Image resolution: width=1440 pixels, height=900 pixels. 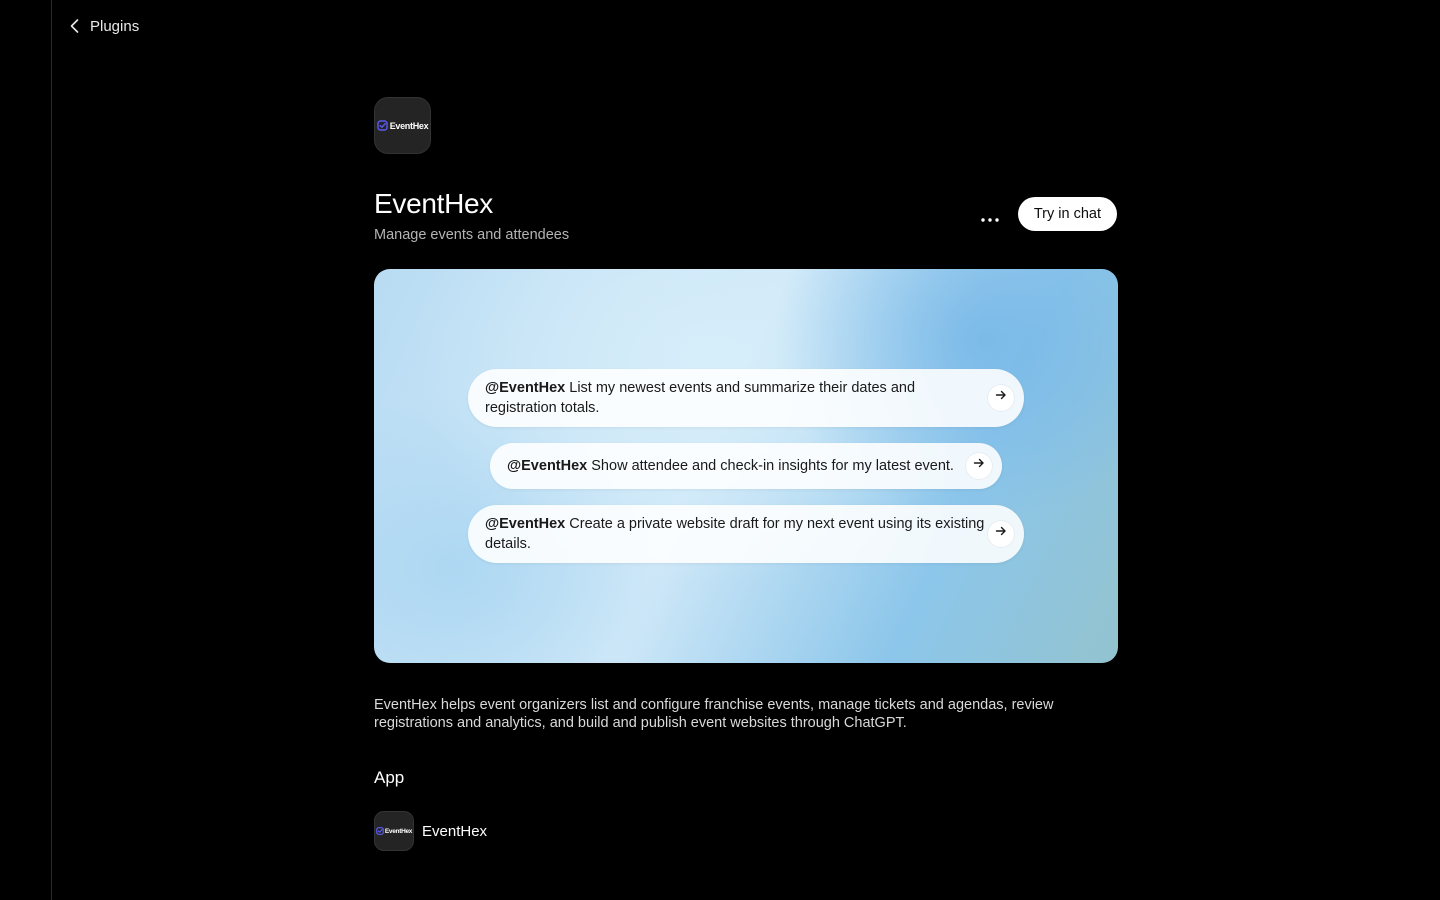 What do you see at coordinates (472, 235) in the screenshot?
I see `app-subtitle: Manage events and attendees` at bounding box center [472, 235].